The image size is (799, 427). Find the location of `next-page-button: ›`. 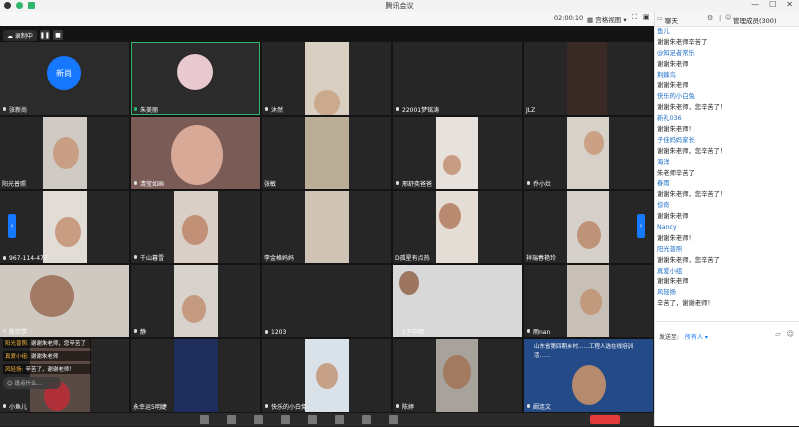

next-page-button: › is located at coordinates (641, 226).